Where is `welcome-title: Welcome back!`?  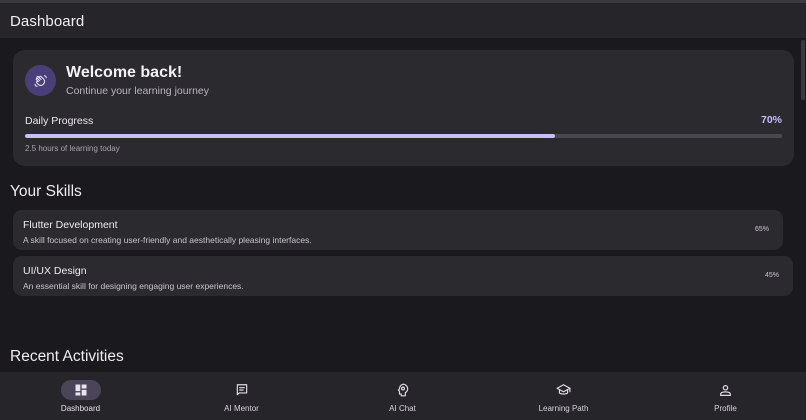
welcome-title: Welcome back! is located at coordinates (124, 72).